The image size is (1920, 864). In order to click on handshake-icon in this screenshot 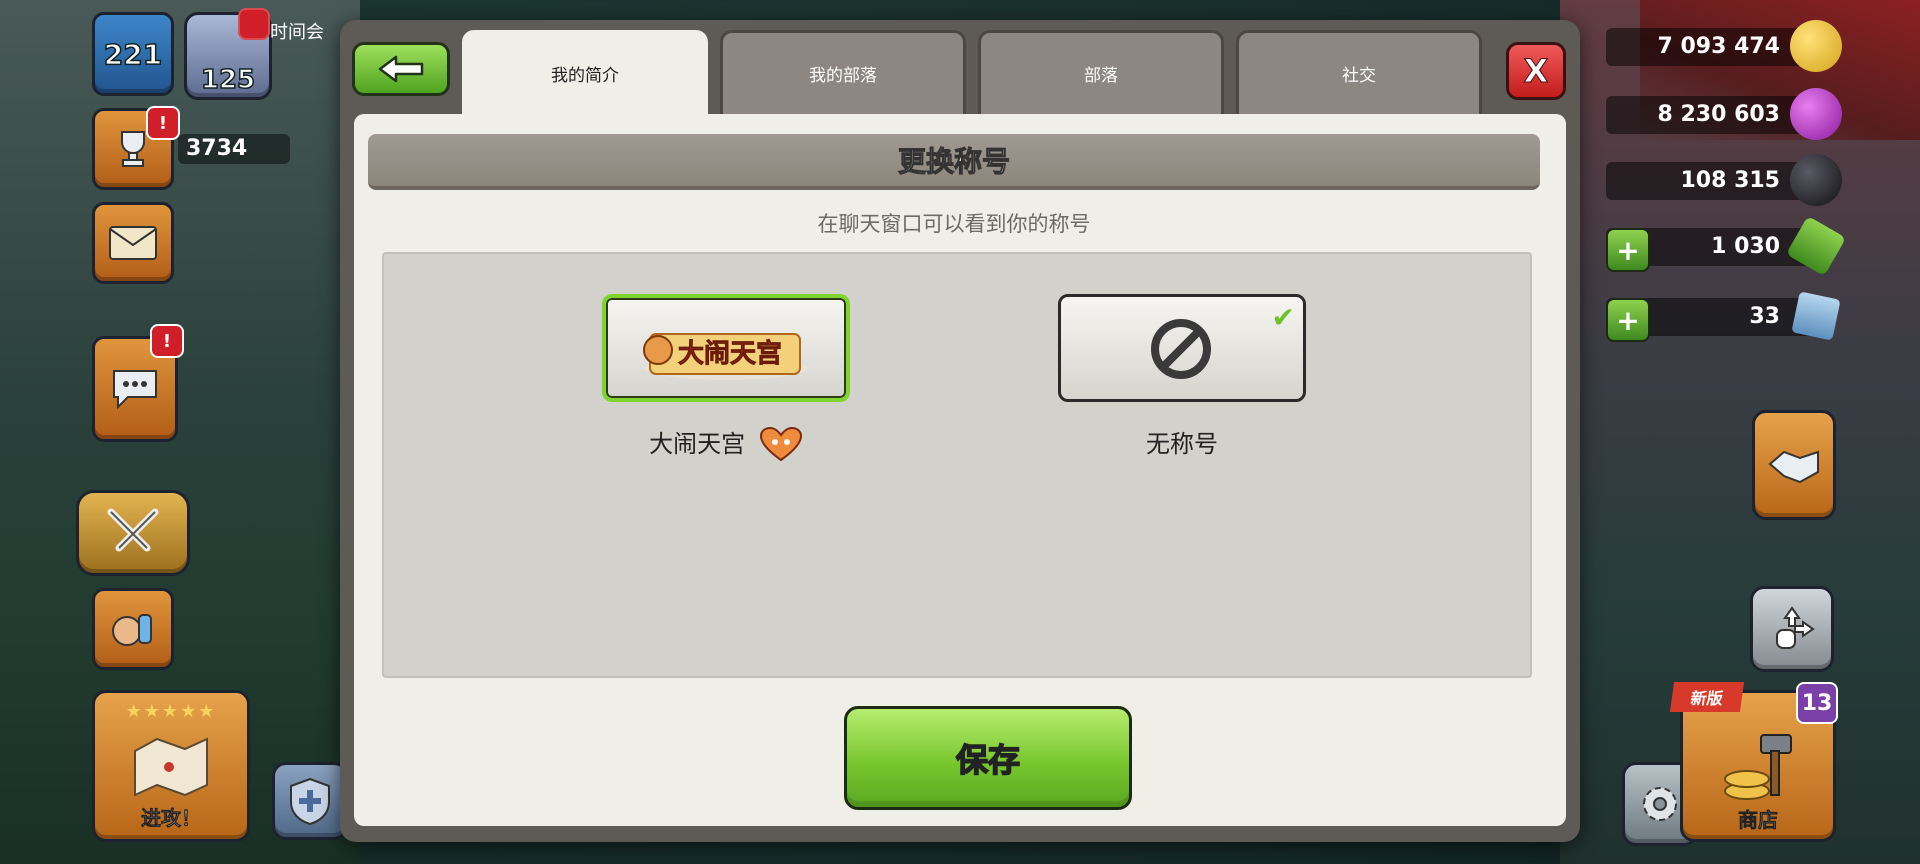, I will do `click(1793, 467)`.